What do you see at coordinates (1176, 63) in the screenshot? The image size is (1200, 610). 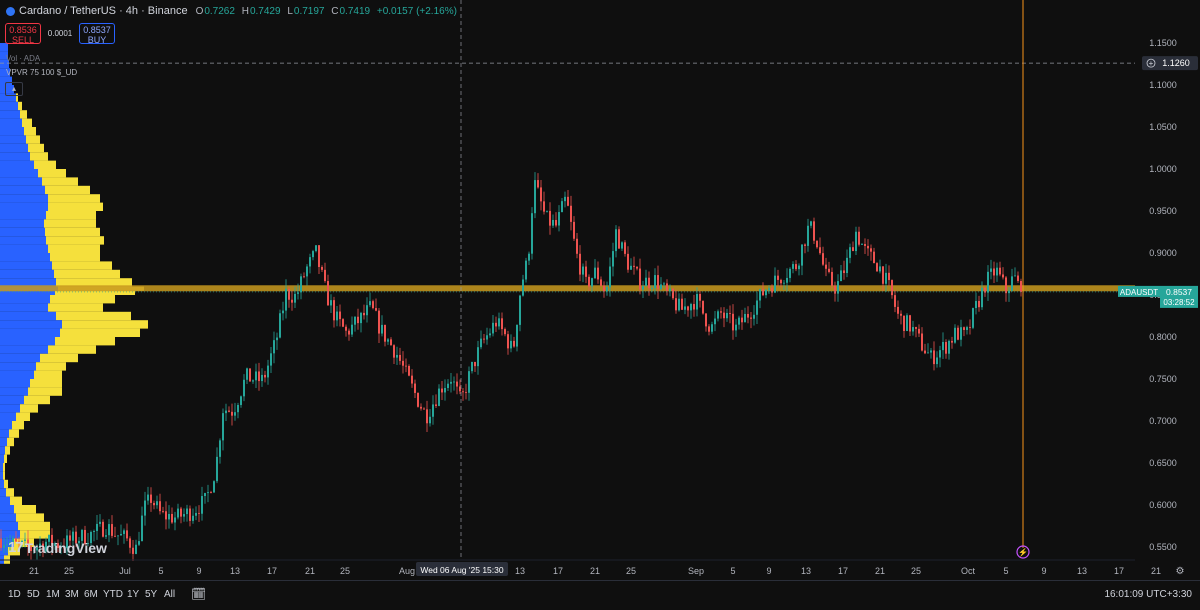 I see `crosshair-price-value: 1.1260` at bounding box center [1176, 63].